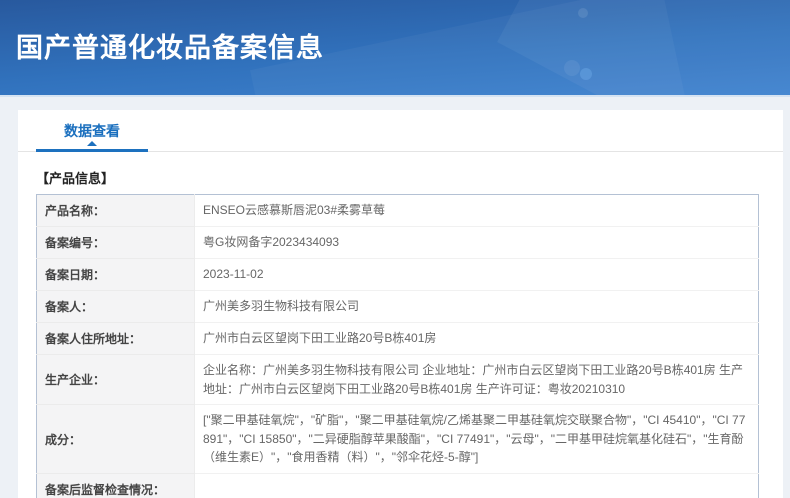 Image resolution: width=790 pixels, height=498 pixels. What do you see at coordinates (115, 274) in the screenshot?
I see `row-label: 备案日期：` at bounding box center [115, 274].